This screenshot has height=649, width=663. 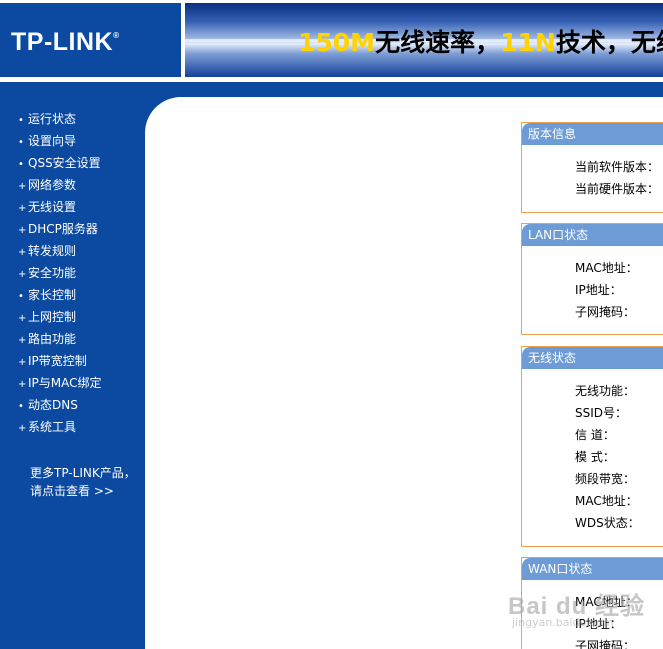 I want to click on ssid-label: SSID号：, so click(x=601, y=413).